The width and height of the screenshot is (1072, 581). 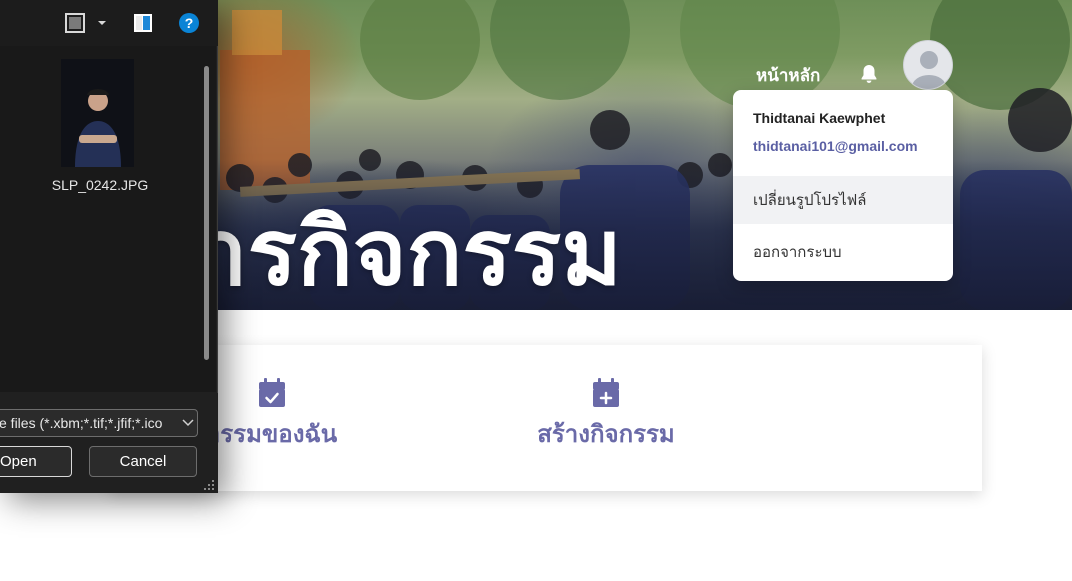 I want to click on help-icon: ?, so click(x=189, y=23).